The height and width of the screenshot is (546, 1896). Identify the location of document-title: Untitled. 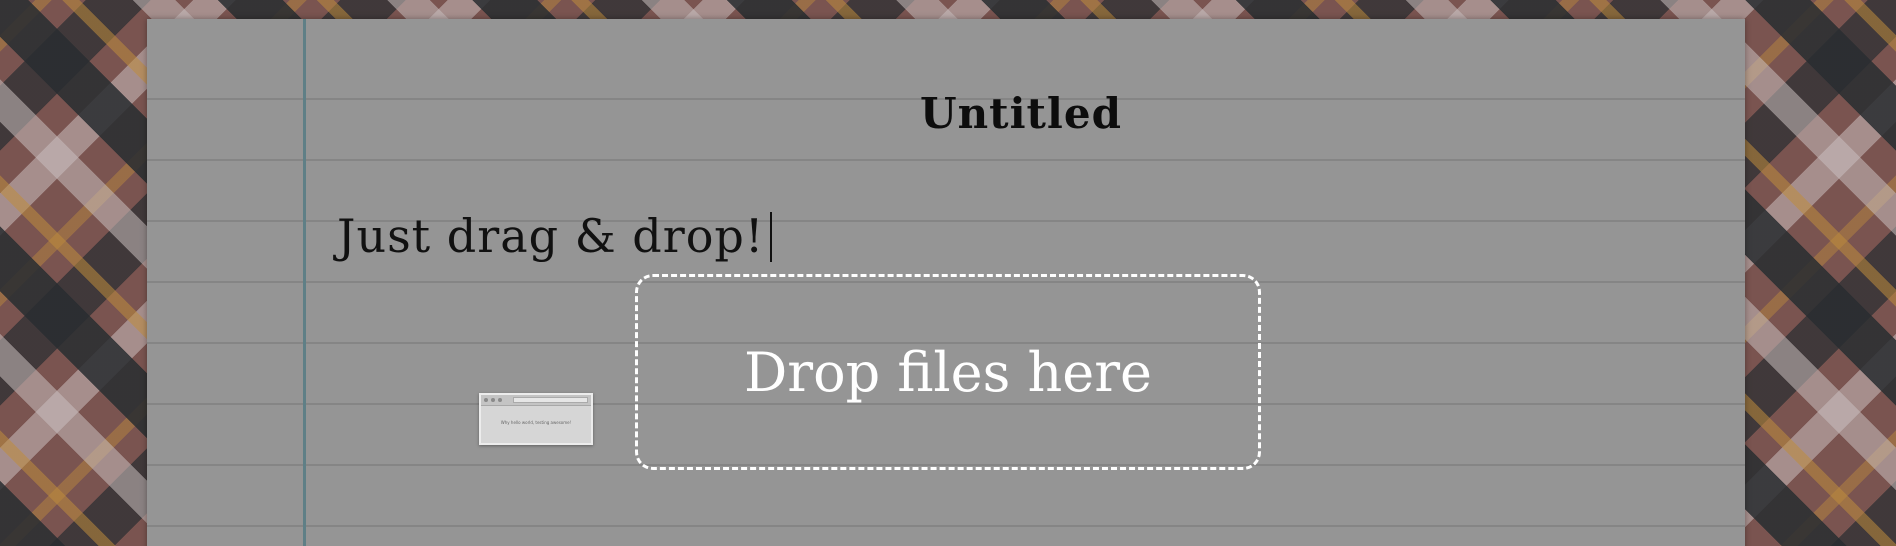
(946, 113).